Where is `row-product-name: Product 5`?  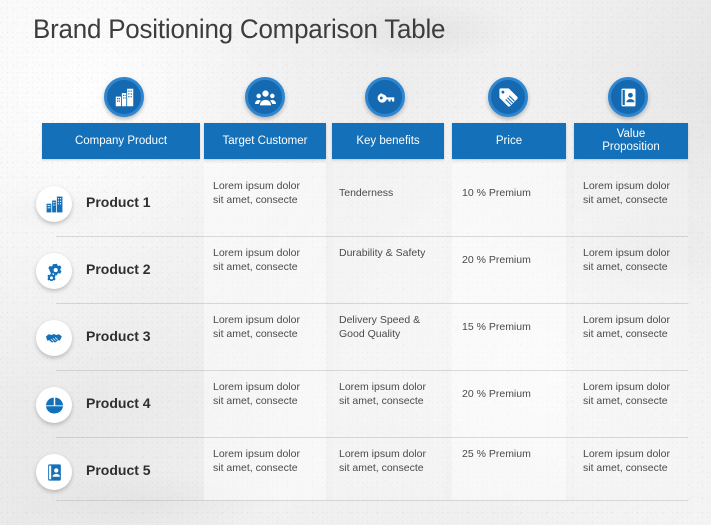
row-product-name: Product 5 is located at coordinates (118, 470).